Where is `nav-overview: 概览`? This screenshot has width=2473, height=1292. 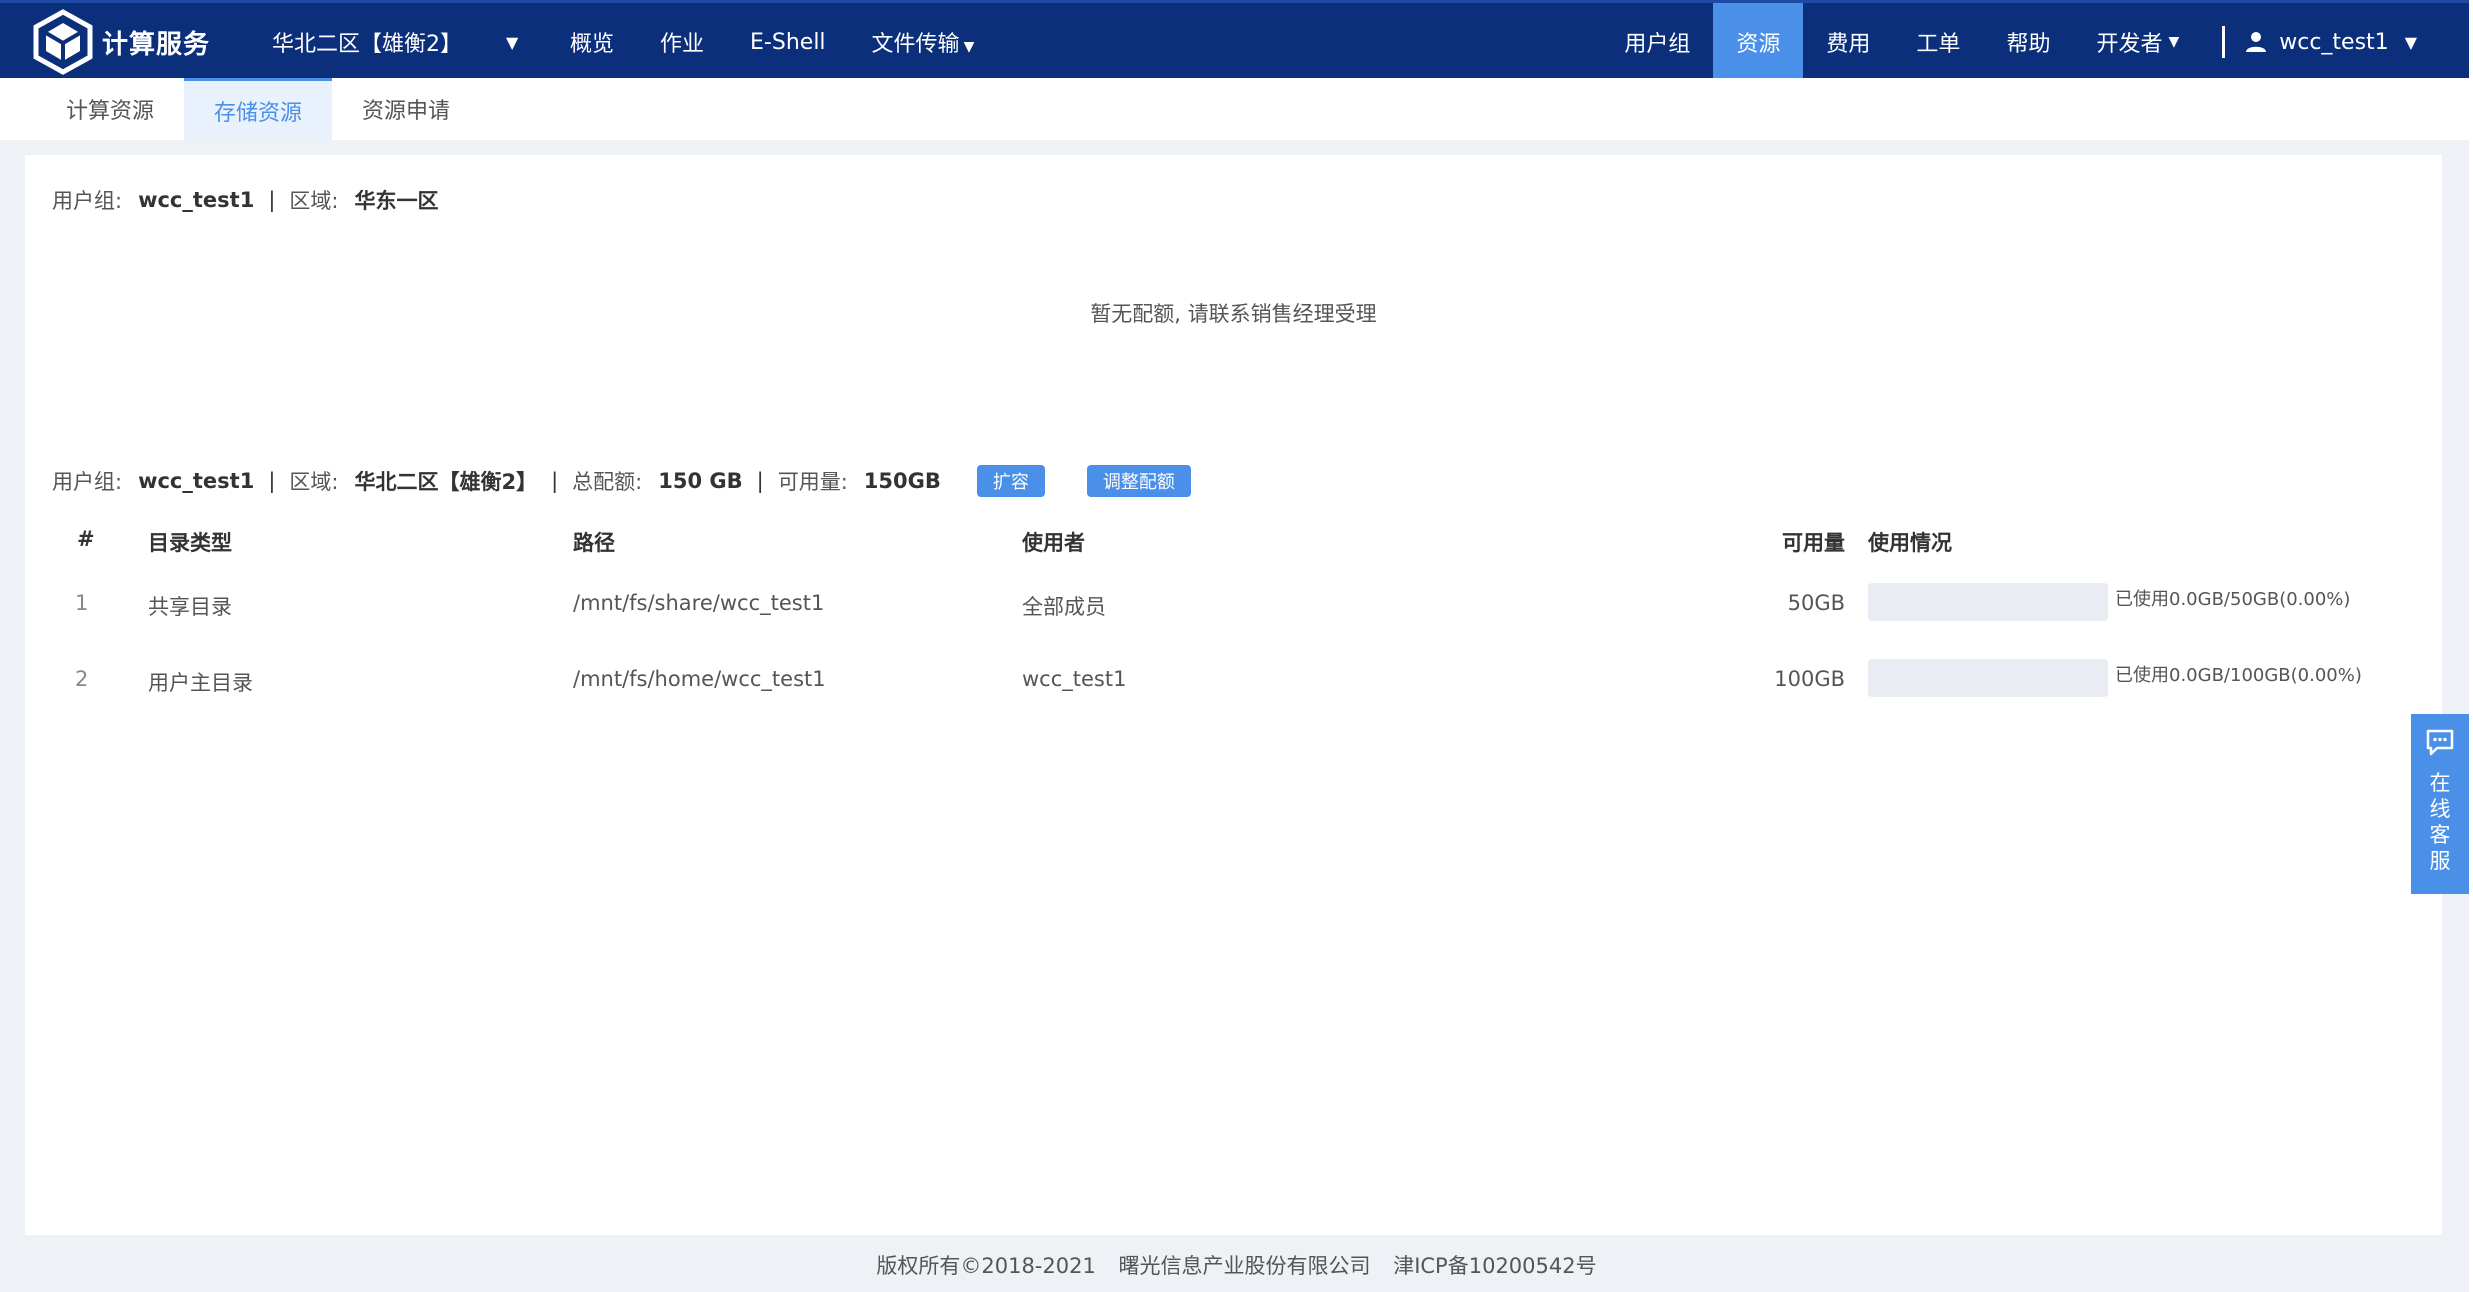 nav-overview: 概览 is located at coordinates (592, 42).